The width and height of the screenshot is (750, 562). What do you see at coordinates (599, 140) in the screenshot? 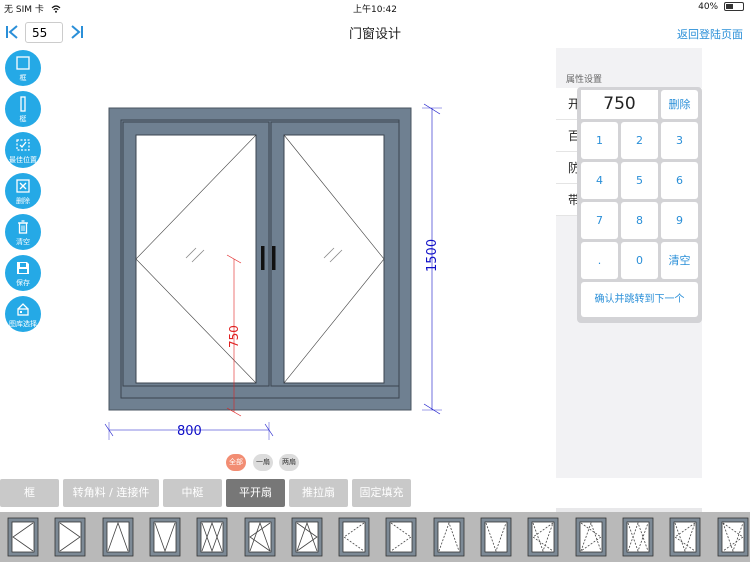
I see `keypad-key-1: 1` at bounding box center [599, 140].